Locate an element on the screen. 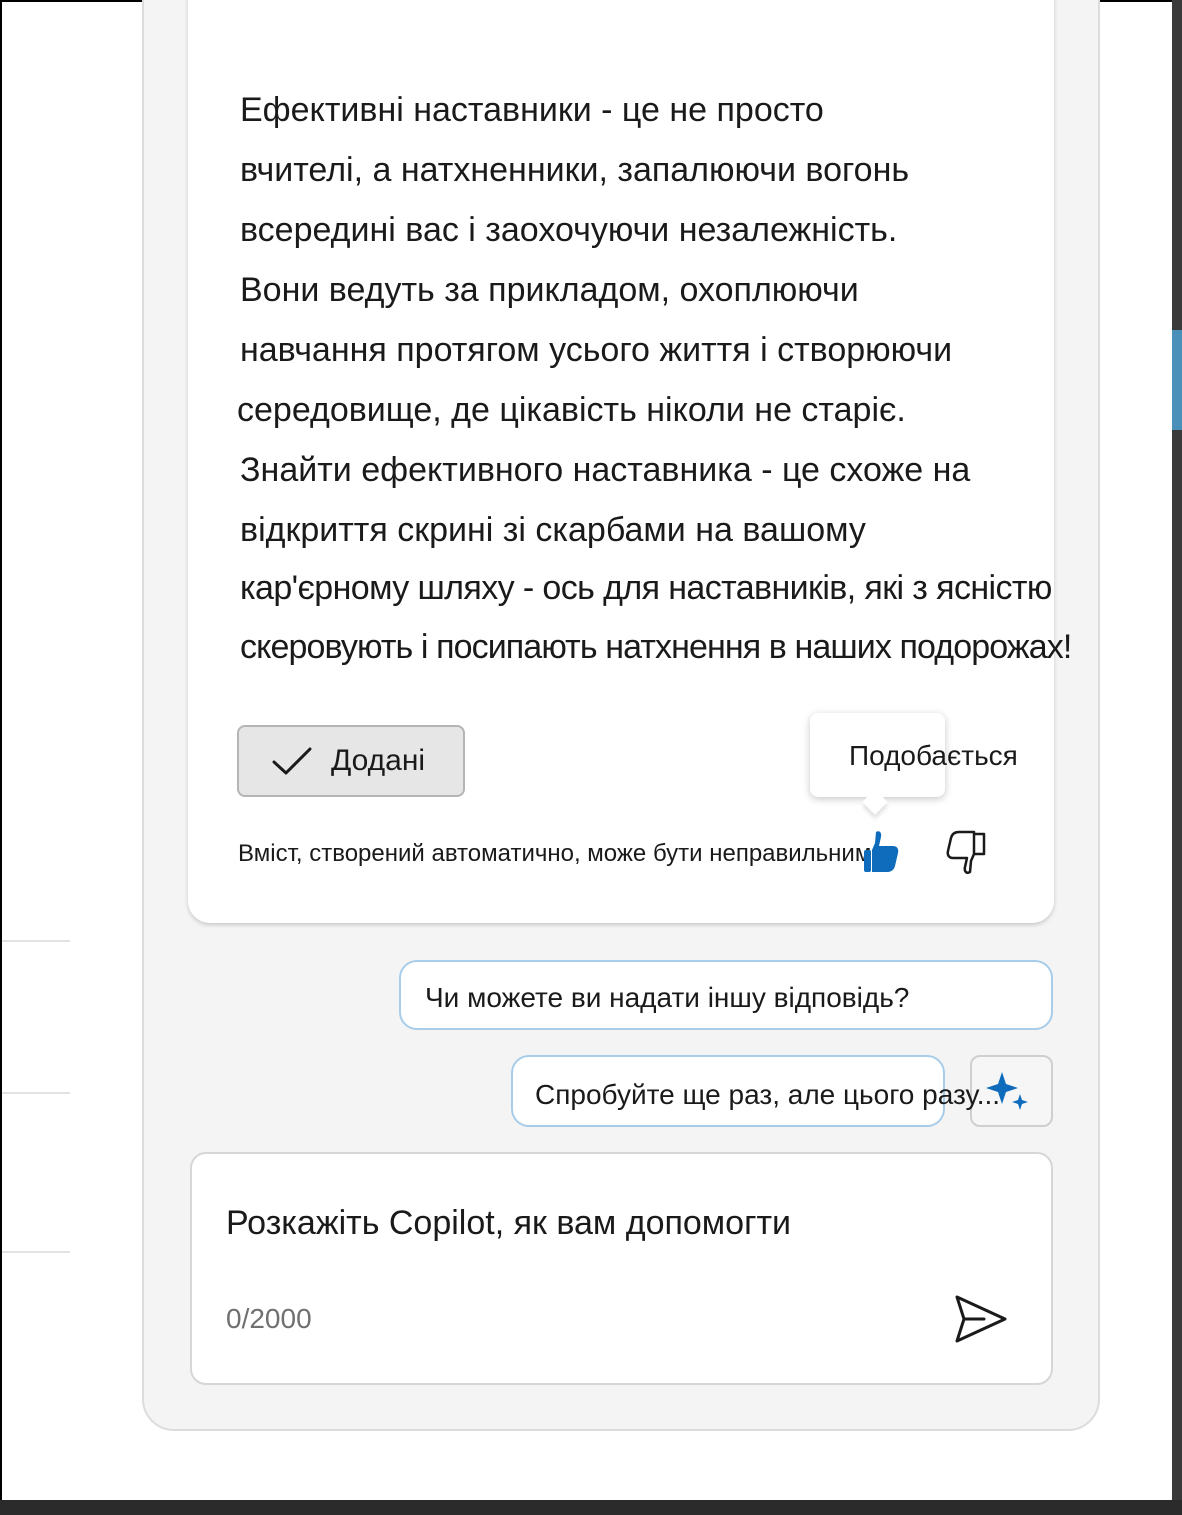 The height and width of the screenshot is (1515, 1182). message-line: всередині вас і заохочуючи незалежність. is located at coordinates (569, 230).